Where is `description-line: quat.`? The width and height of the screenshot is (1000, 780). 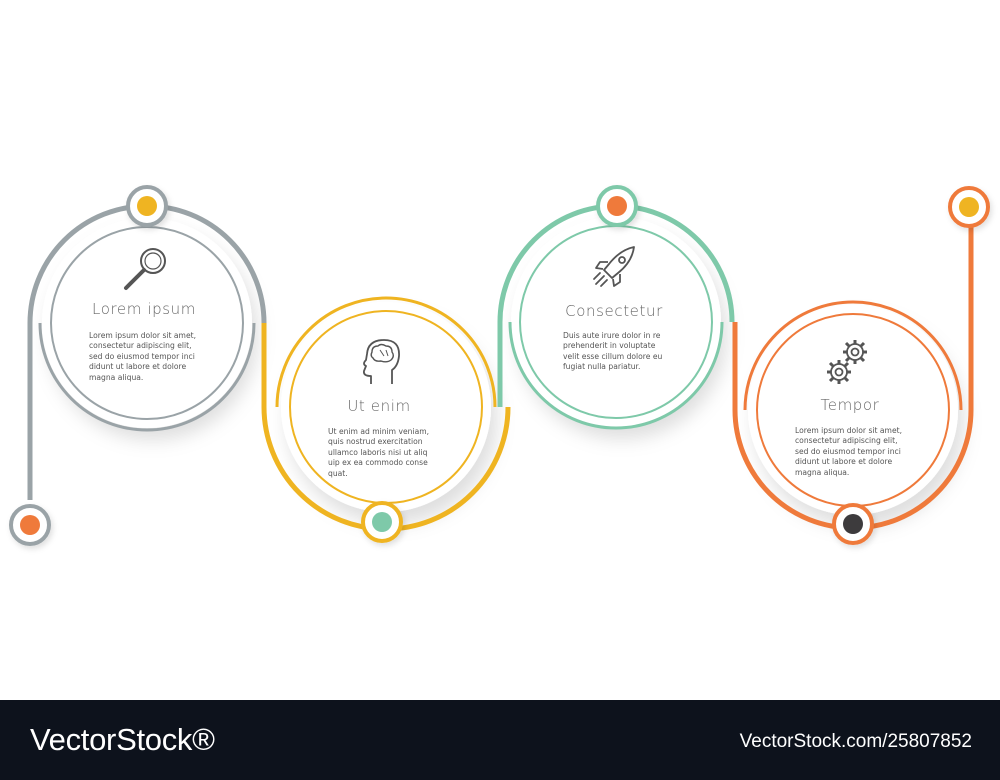
description-line: quat. is located at coordinates (338, 473).